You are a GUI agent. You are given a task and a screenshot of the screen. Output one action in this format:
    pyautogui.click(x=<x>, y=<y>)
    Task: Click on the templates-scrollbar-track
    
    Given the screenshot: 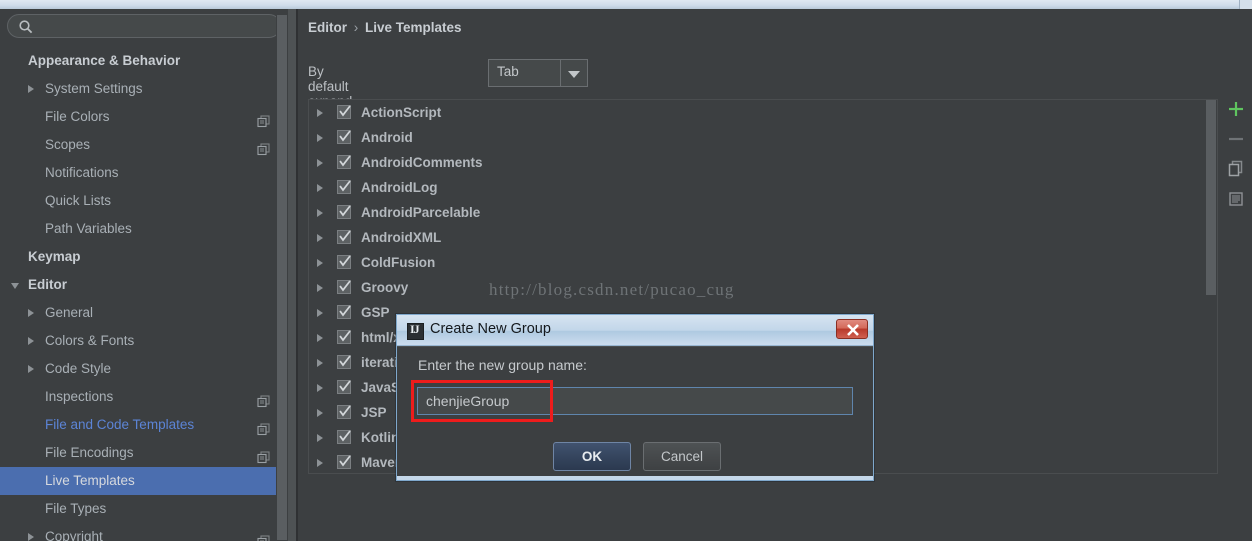 What is the action you would take?
    pyautogui.click(x=1211, y=286)
    